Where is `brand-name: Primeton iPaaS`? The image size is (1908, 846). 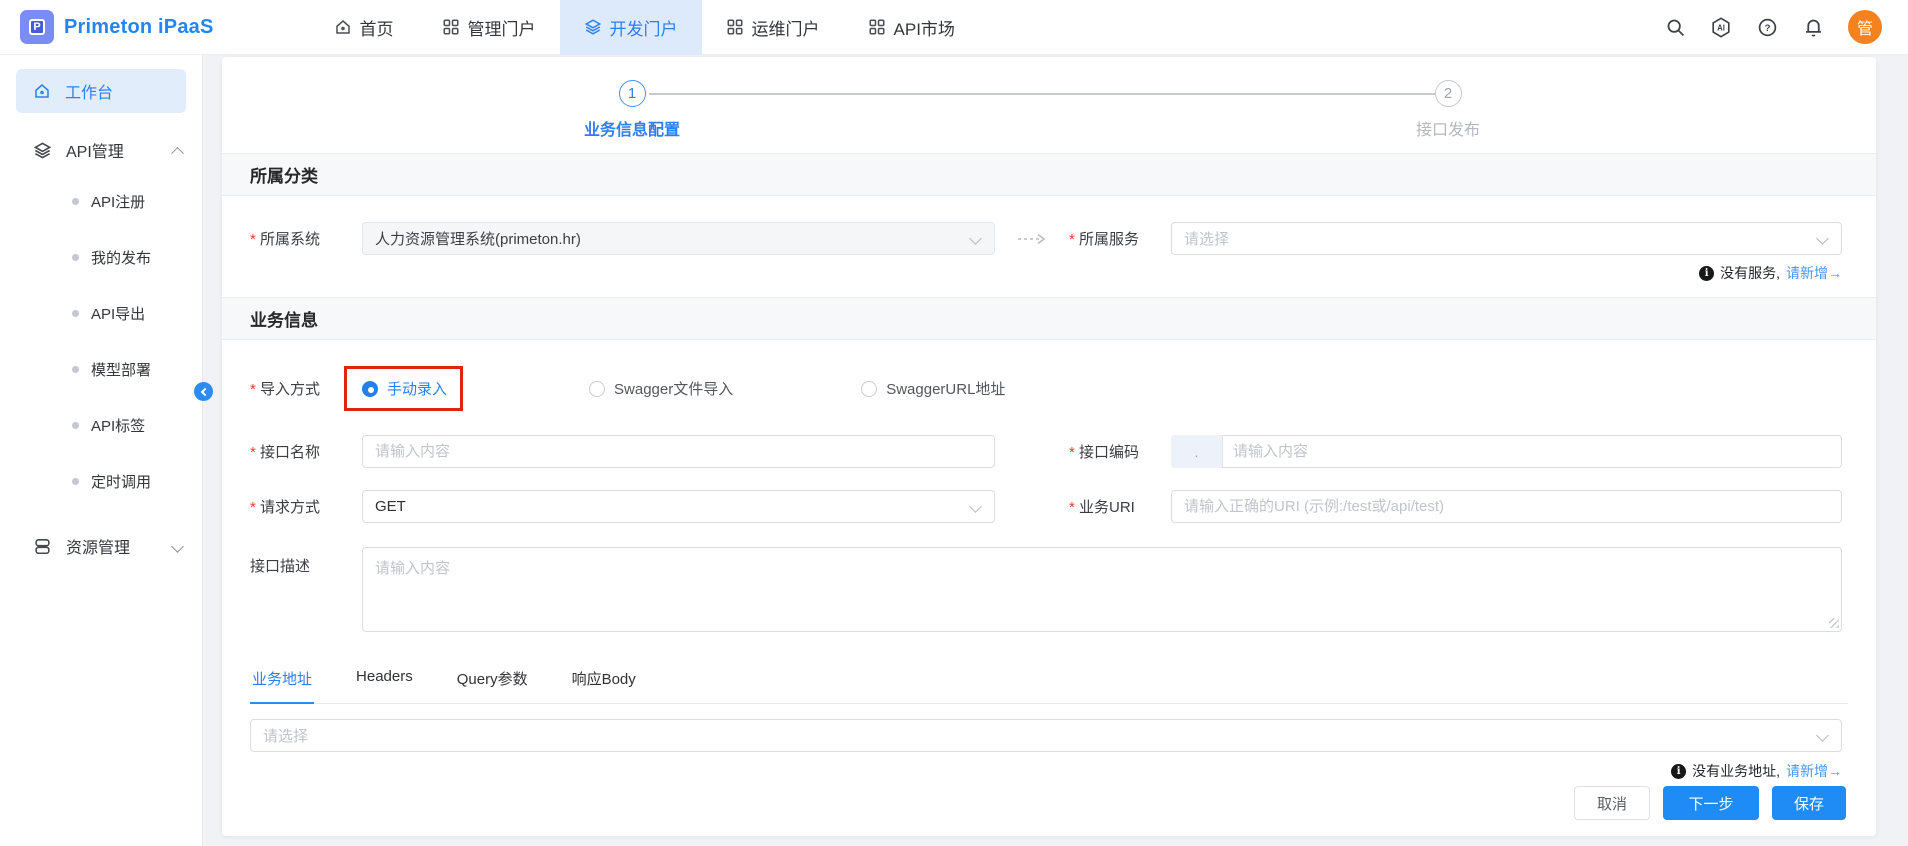
brand-name: Primeton iPaaS is located at coordinates (139, 26).